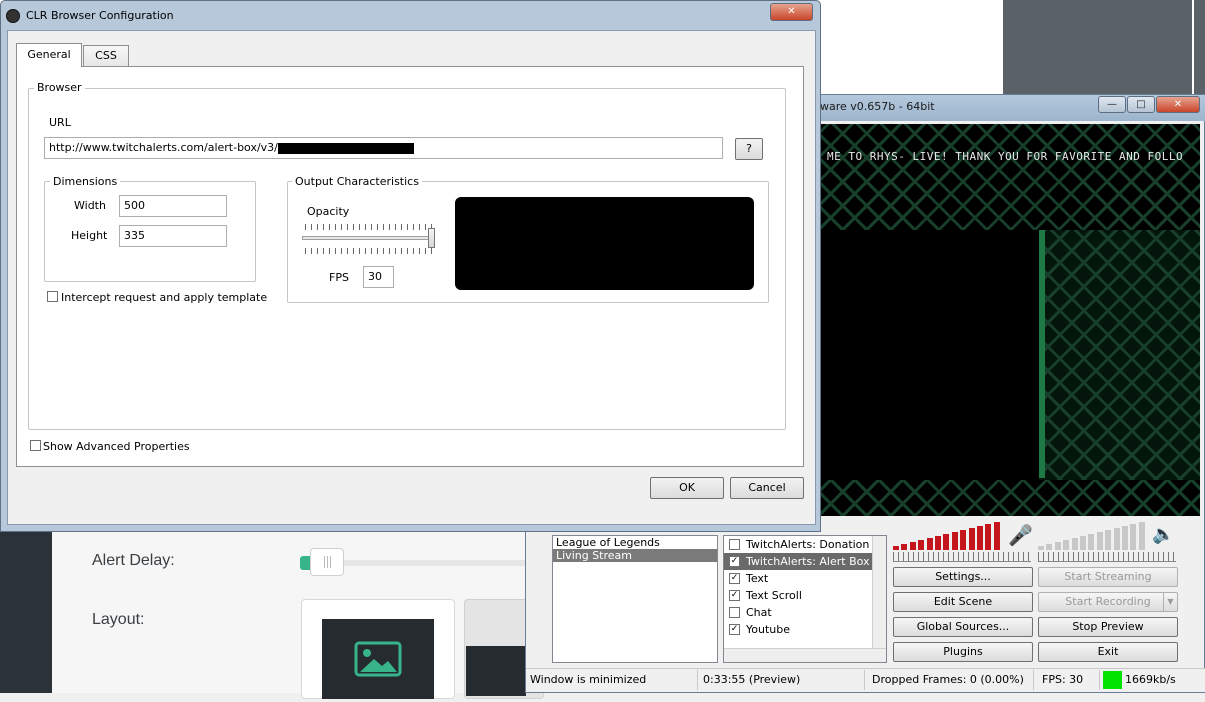 The height and width of the screenshot is (702, 1205). What do you see at coordinates (1108, 652) in the screenshot?
I see `exit-button: Exit` at bounding box center [1108, 652].